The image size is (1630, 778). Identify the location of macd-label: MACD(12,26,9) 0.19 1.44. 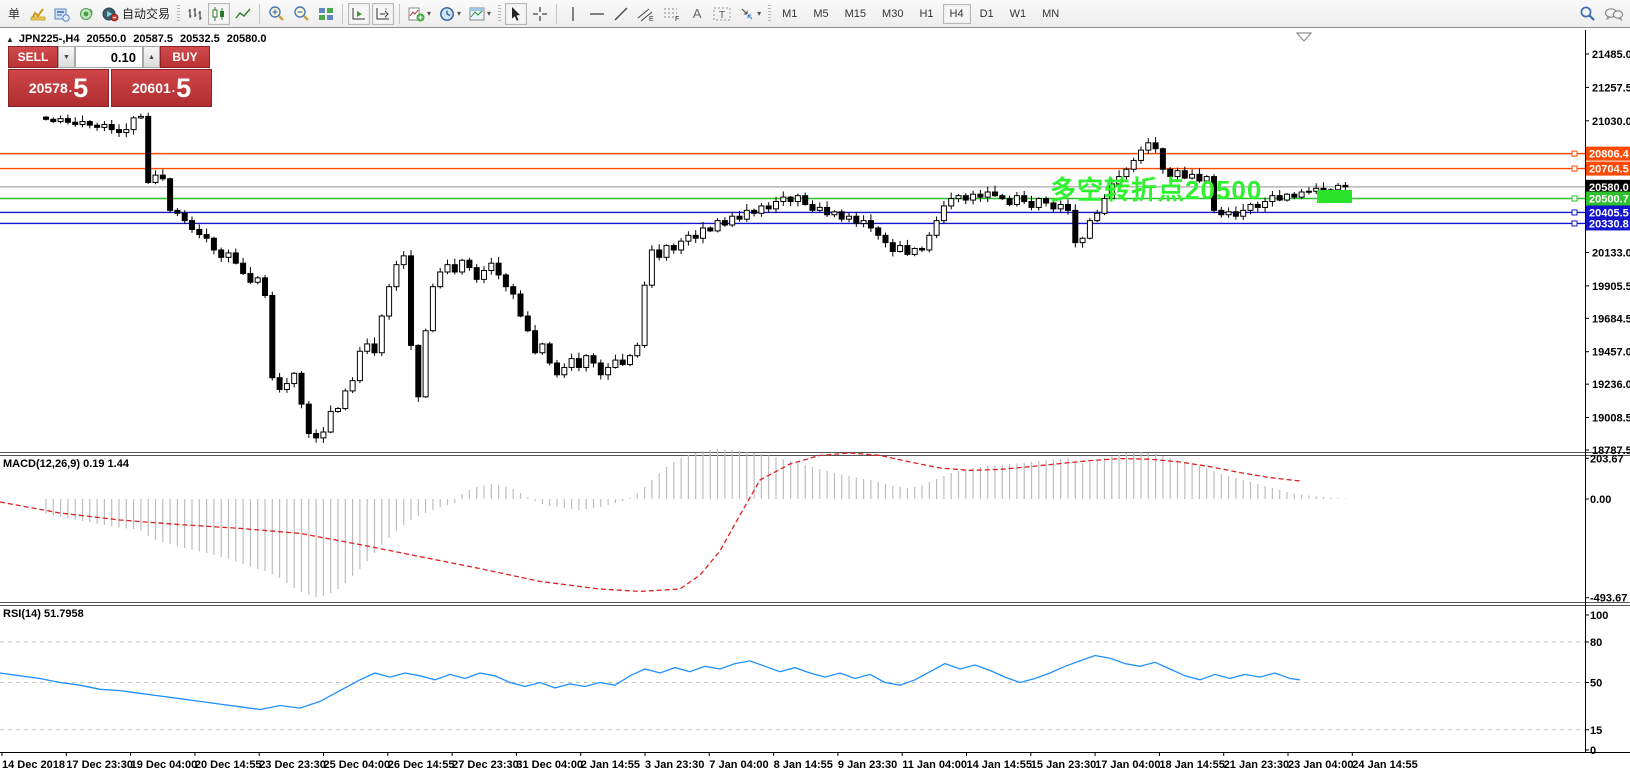
(66, 464).